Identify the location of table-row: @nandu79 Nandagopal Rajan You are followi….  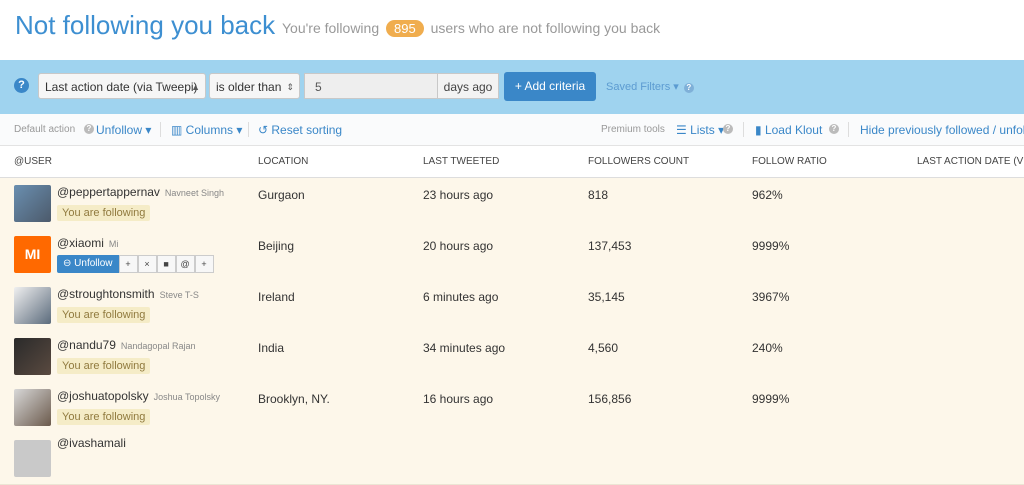
(512, 357).